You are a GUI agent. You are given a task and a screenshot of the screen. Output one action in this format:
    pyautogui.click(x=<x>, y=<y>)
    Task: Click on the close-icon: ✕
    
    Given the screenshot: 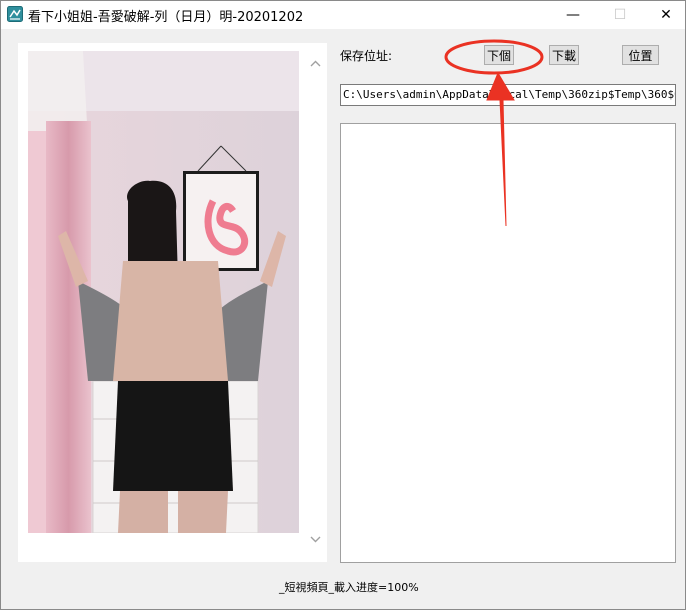 What is the action you would take?
    pyautogui.click(x=666, y=15)
    